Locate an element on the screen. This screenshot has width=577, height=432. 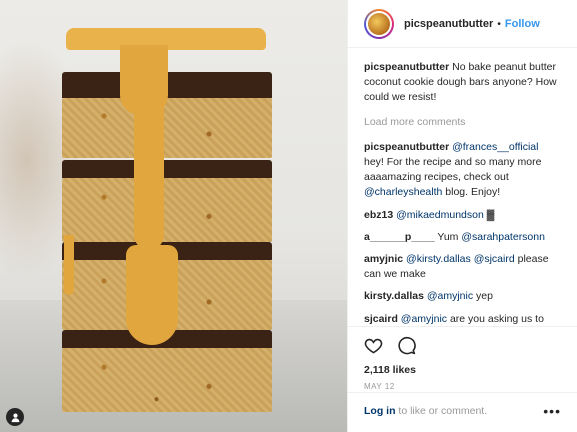
login-hint-text: to like or comment. is located at coordinates (441, 411).